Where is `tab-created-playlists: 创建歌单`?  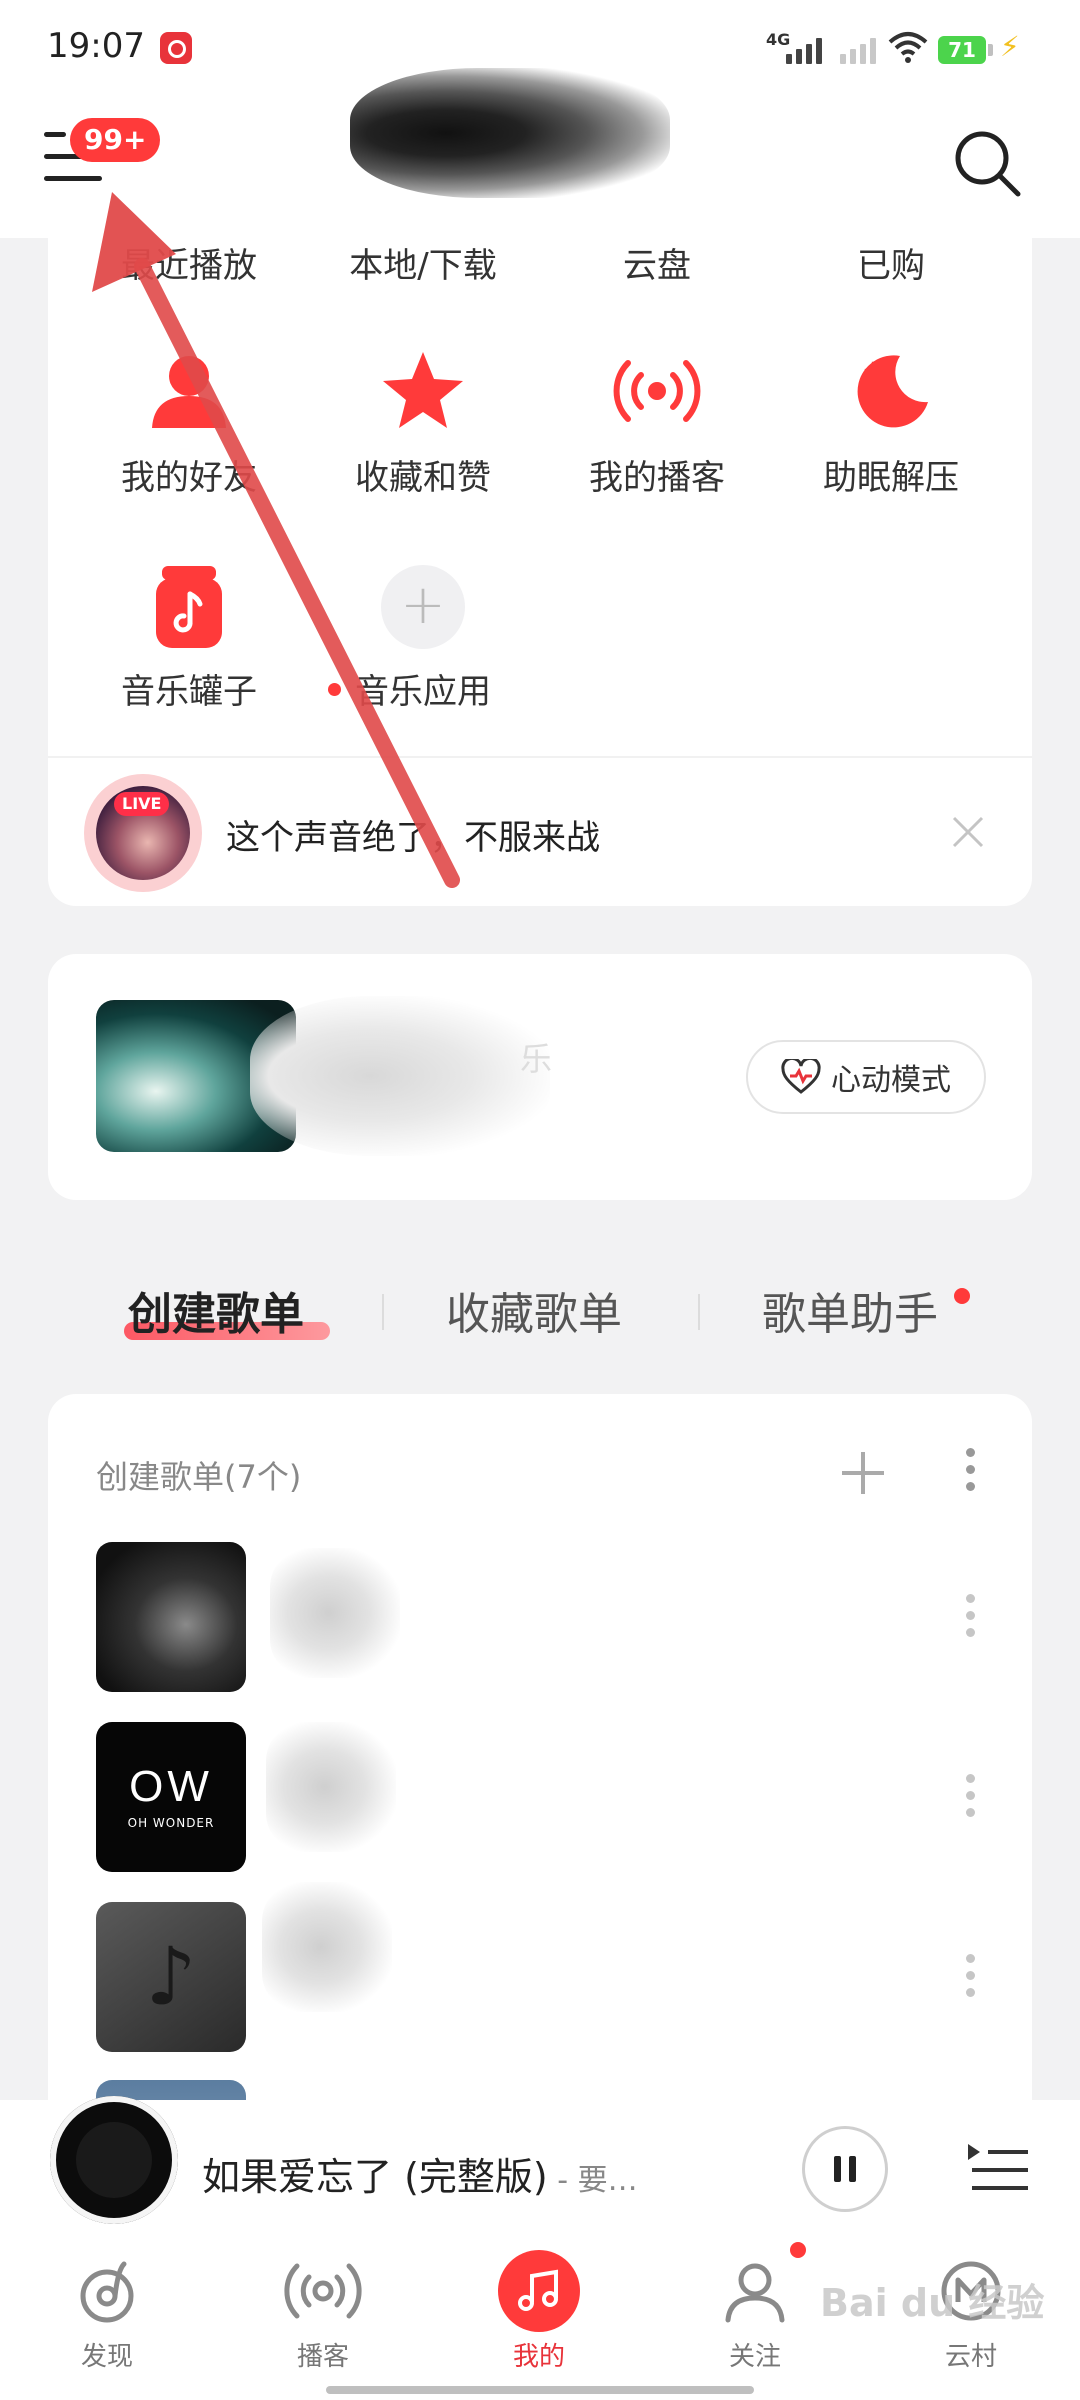 tab-created-playlists: 创建歌单 is located at coordinates (216, 1310).